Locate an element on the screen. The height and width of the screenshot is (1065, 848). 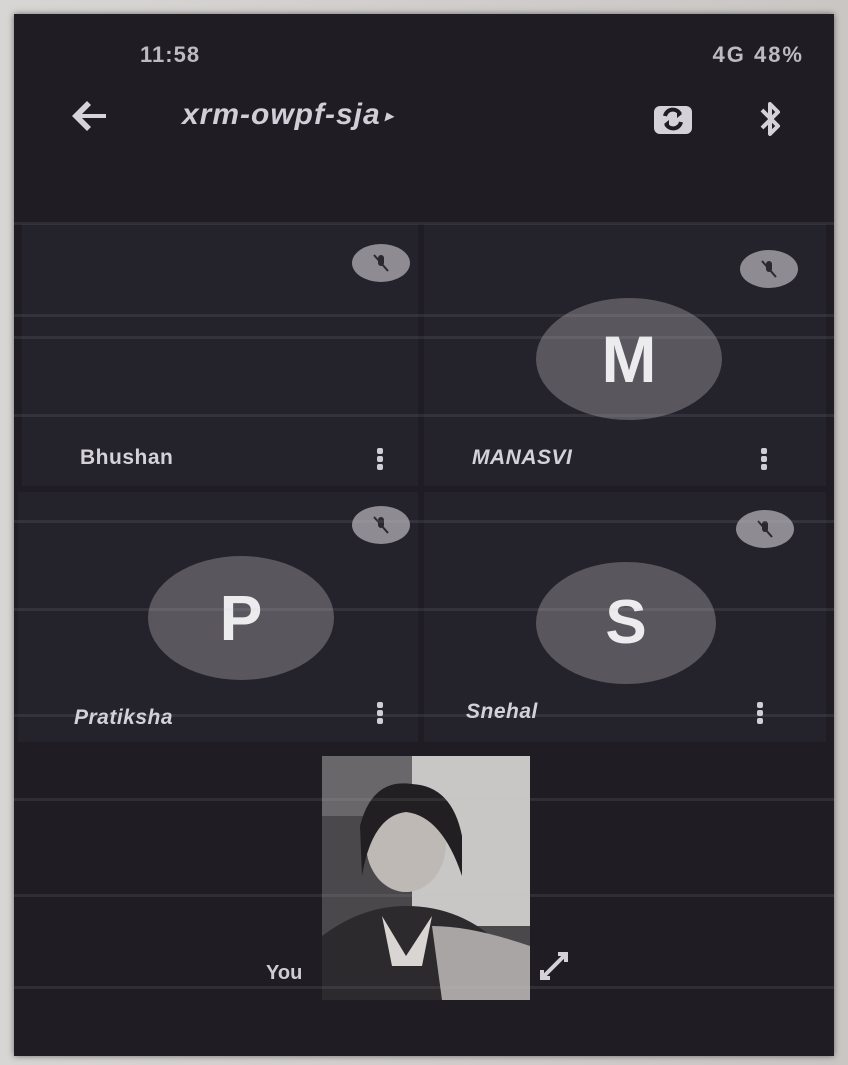
bluetooth-icon is located at coordinates (770, 119).